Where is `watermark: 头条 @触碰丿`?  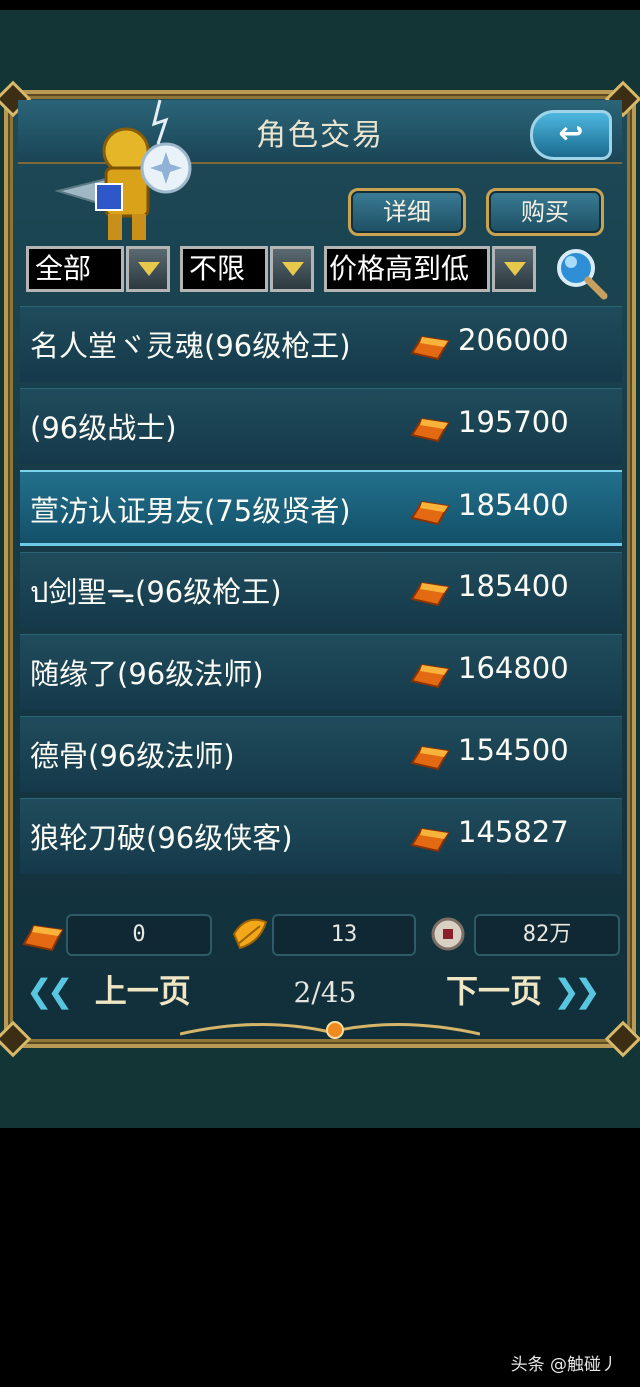
watermark: 头条 @触碰丿 is located at coordinates (564, 1365).